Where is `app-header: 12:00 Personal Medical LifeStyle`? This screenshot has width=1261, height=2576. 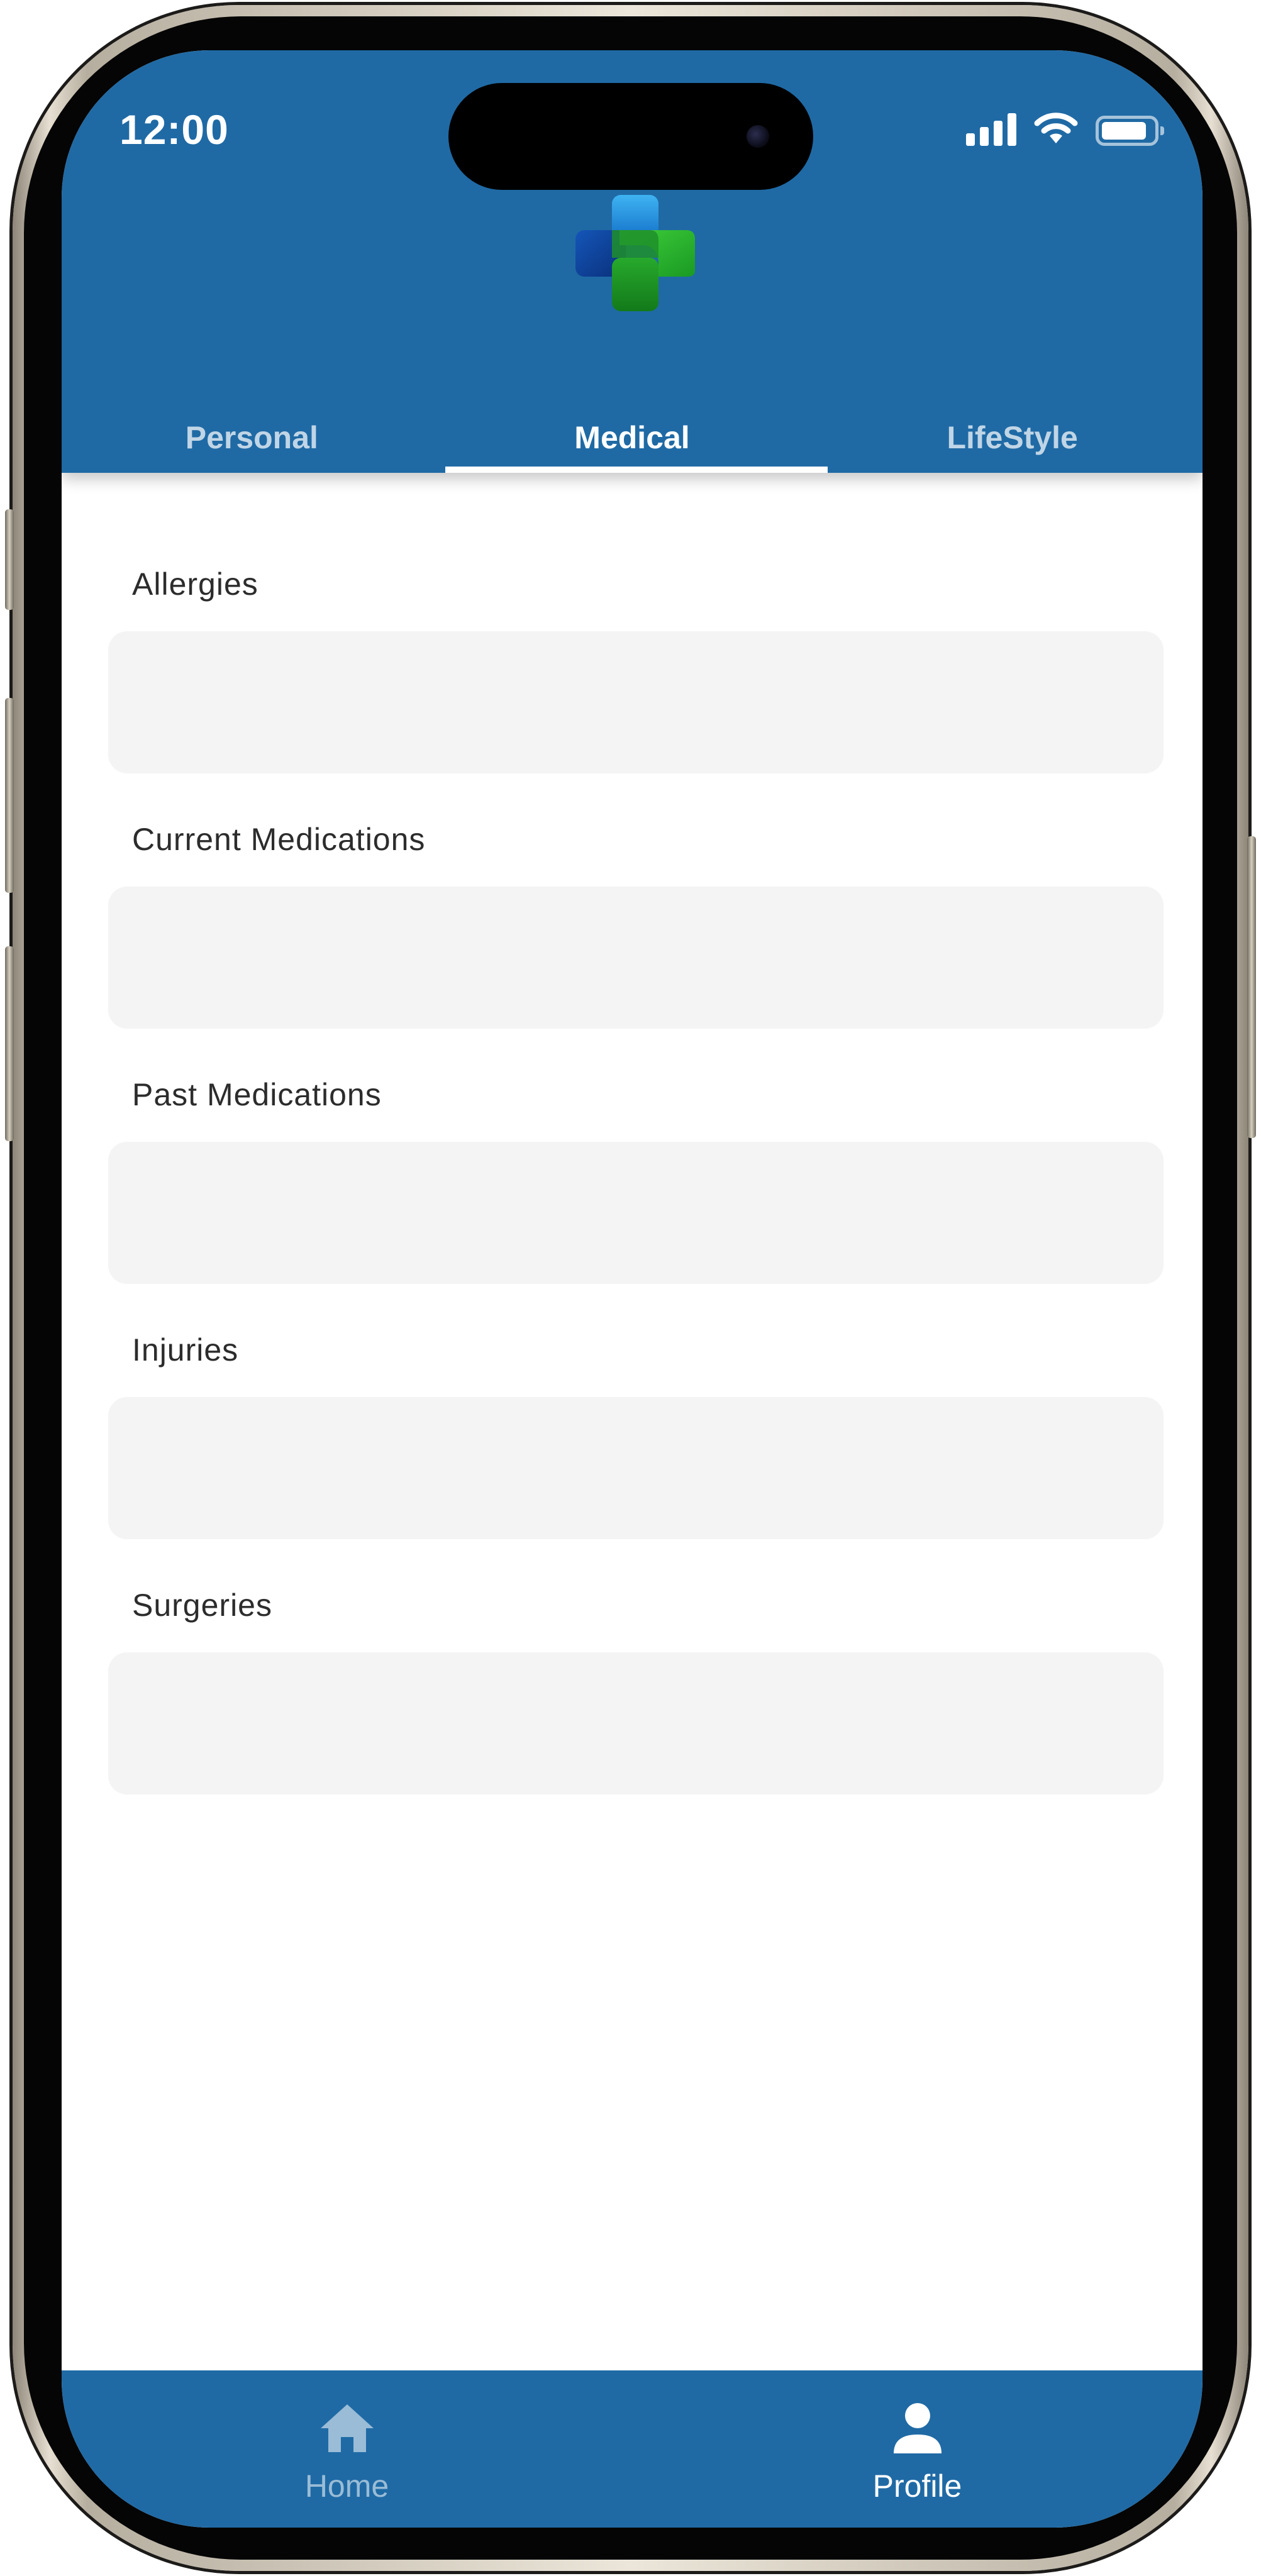 app-header: 12:00 Personal Medical LifeStyle is located at coordinates (632, 261).